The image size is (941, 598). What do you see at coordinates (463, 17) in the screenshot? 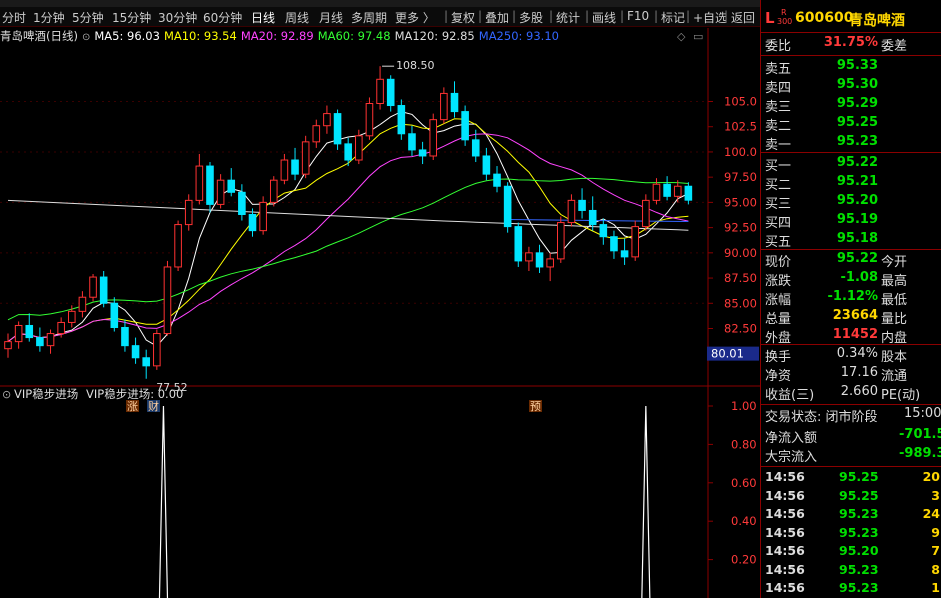
I see `toolbar-action-0: 复权` at bounding box center [463, 17].